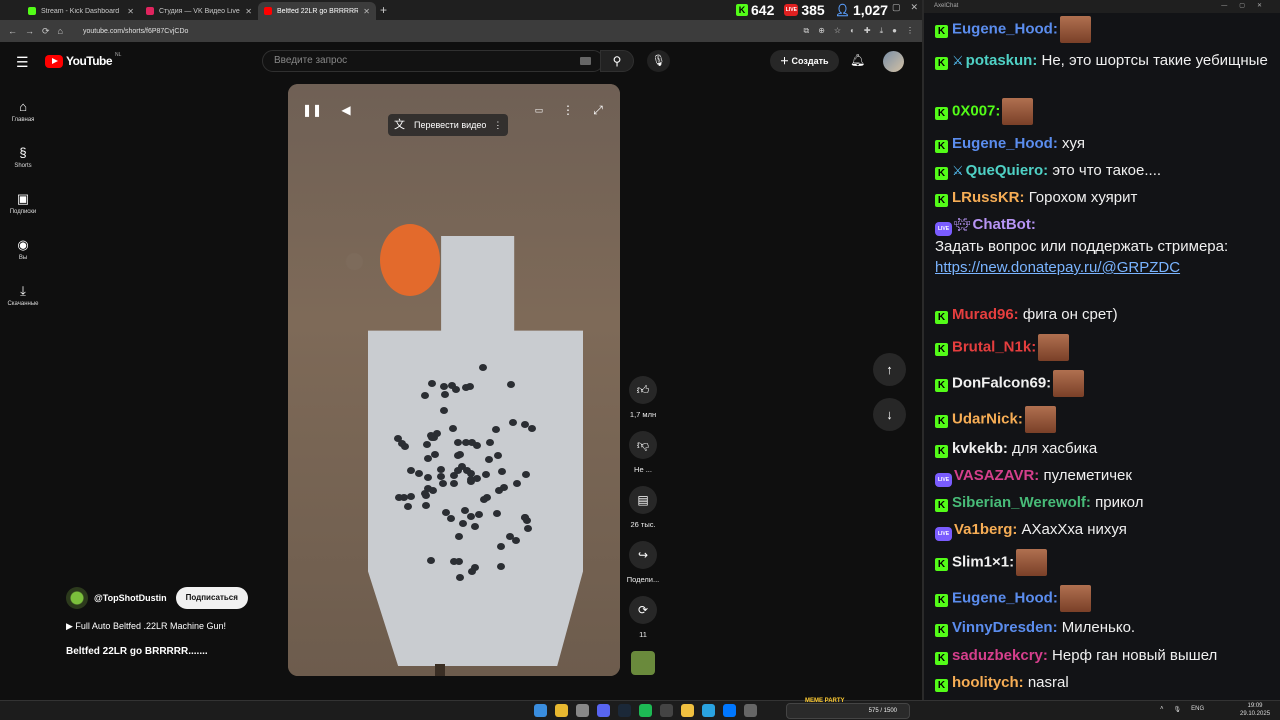 This screenshot has height=720, width=1280. Describe the element at coordinates (821, 31) in the screenshot. I see `zoom-icon: ⊕` at that location.